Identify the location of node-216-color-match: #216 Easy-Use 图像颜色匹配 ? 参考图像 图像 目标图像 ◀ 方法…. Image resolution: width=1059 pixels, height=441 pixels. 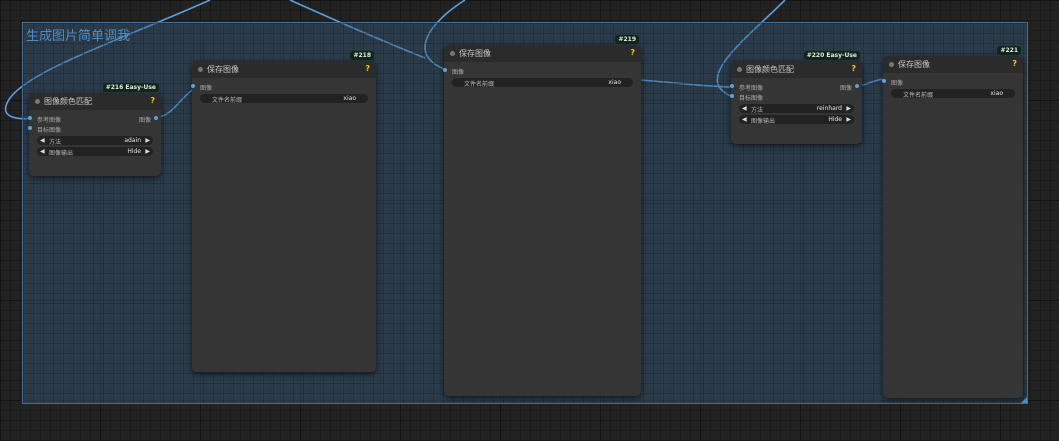
(94, 129).